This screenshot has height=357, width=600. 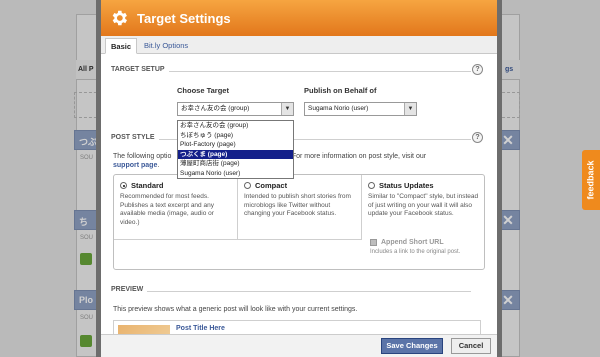 What do you see at coordinates (203, 90) in the screenshot?
I see `choose-target-label: Choose Target` at bounding box center [203, 90].